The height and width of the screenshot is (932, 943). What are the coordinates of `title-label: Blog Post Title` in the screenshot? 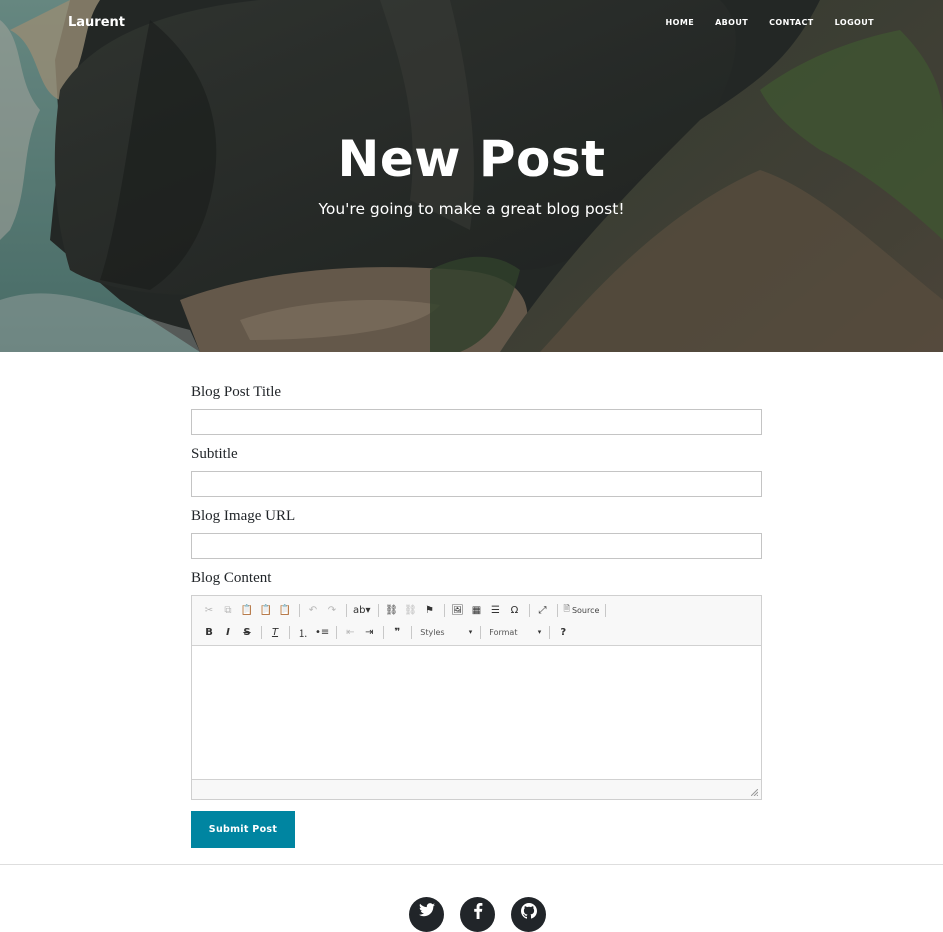 It's located at (236, 392).